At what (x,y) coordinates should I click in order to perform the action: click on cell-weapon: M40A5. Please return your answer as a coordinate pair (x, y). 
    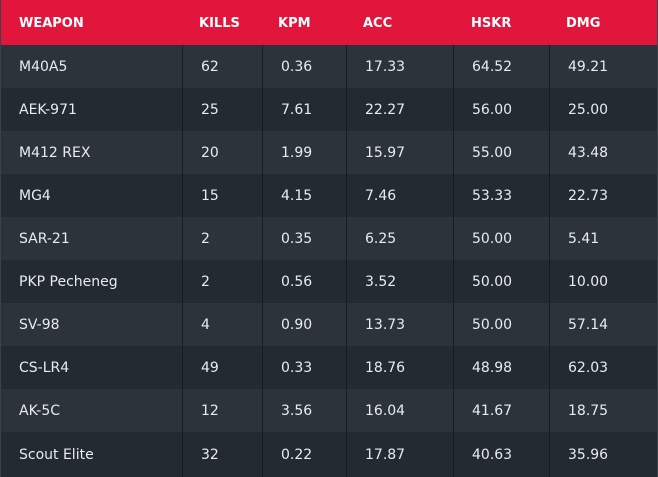
    Looking at the image, I should click on (43, 66).